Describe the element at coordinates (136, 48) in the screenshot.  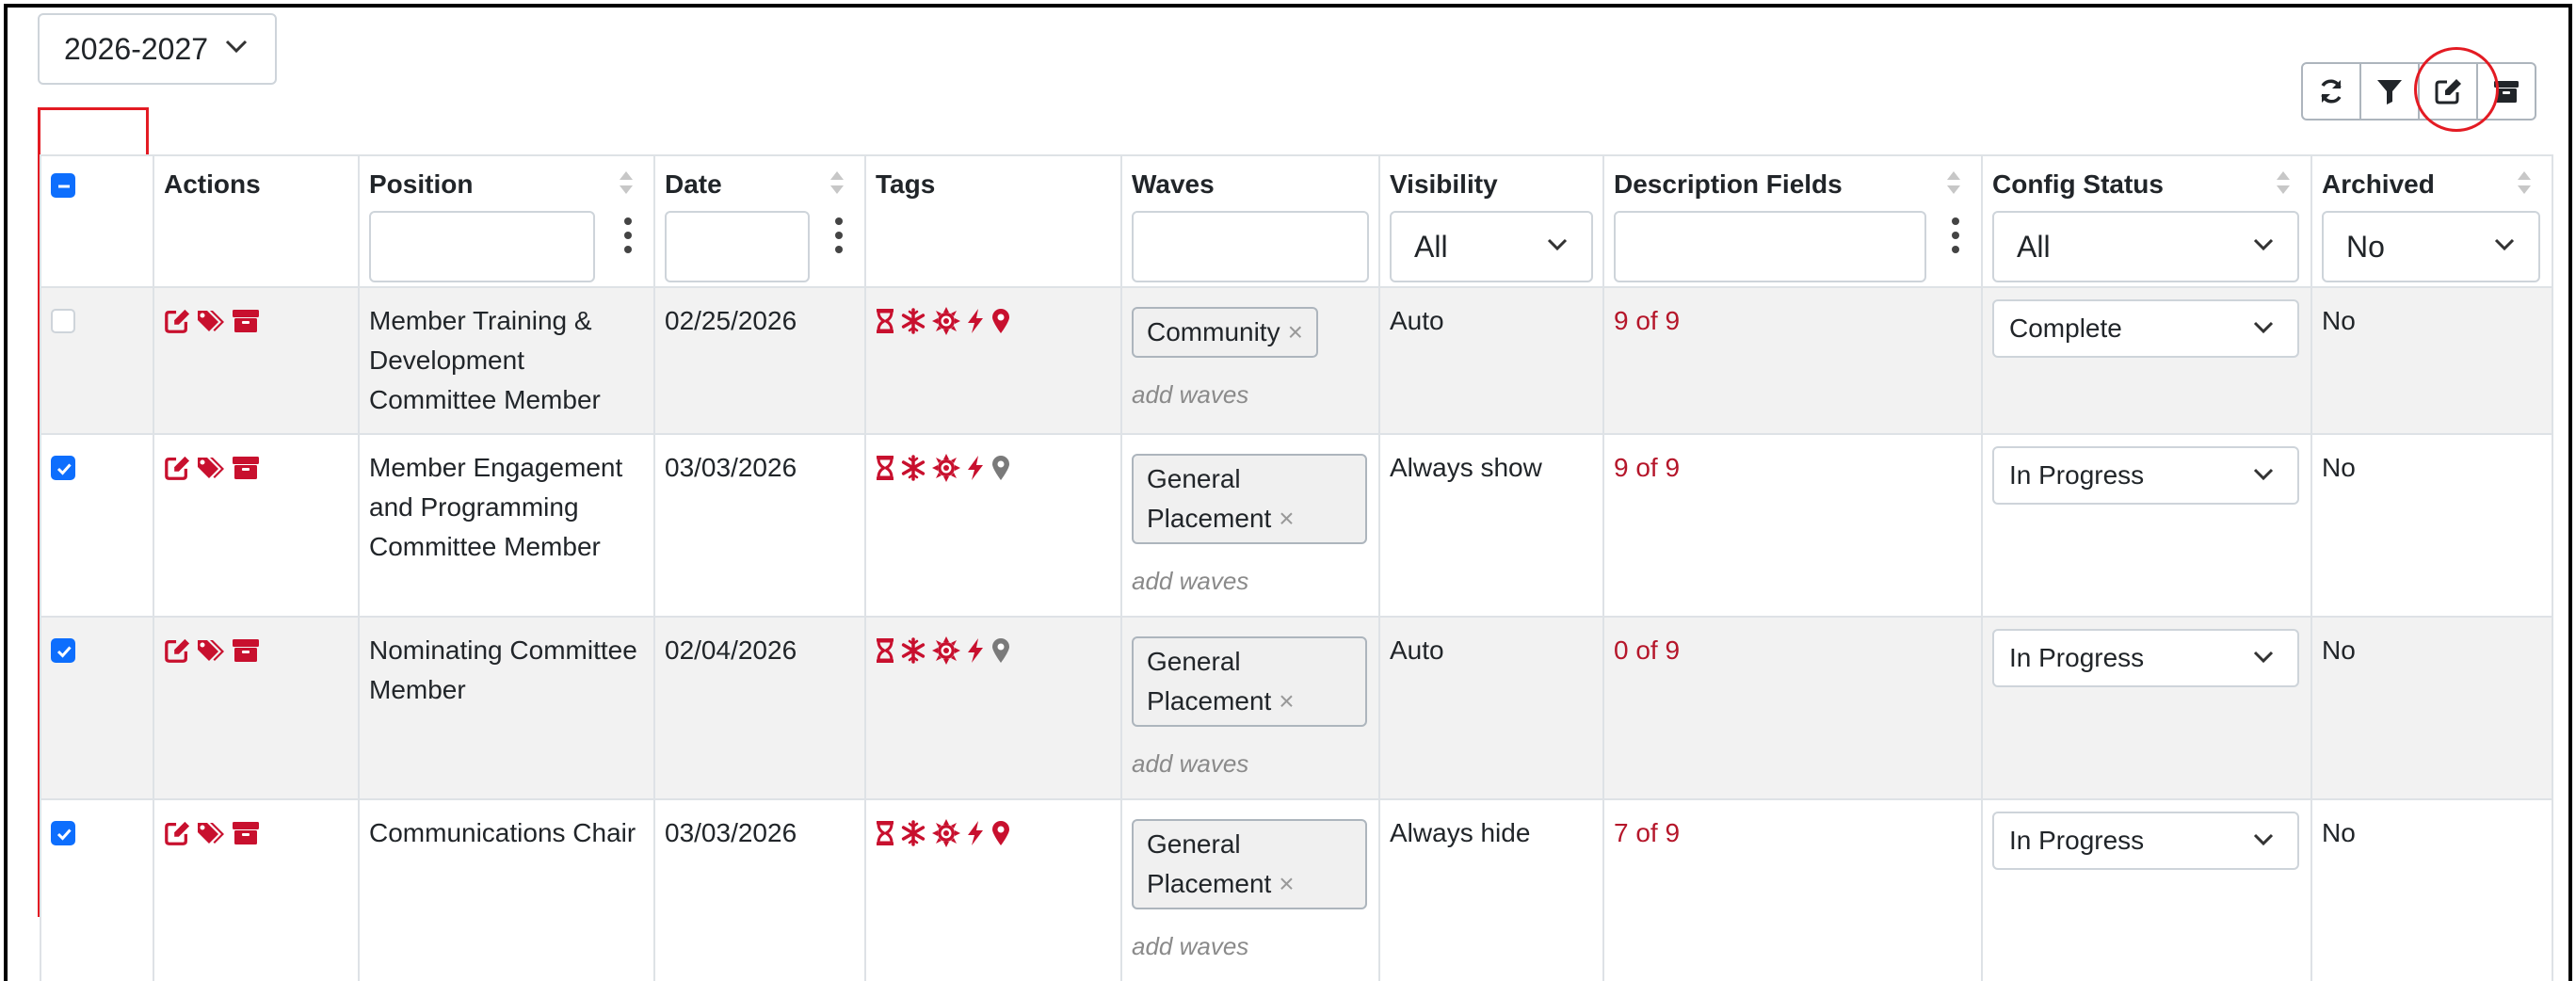
I see `year-selector-value: 2026-2027` at that location.